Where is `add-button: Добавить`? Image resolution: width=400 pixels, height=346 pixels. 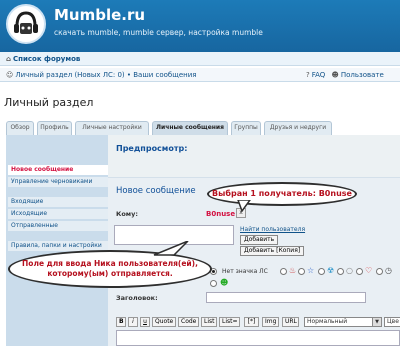 add-button: Добавить is located at coordinates (259, 240).